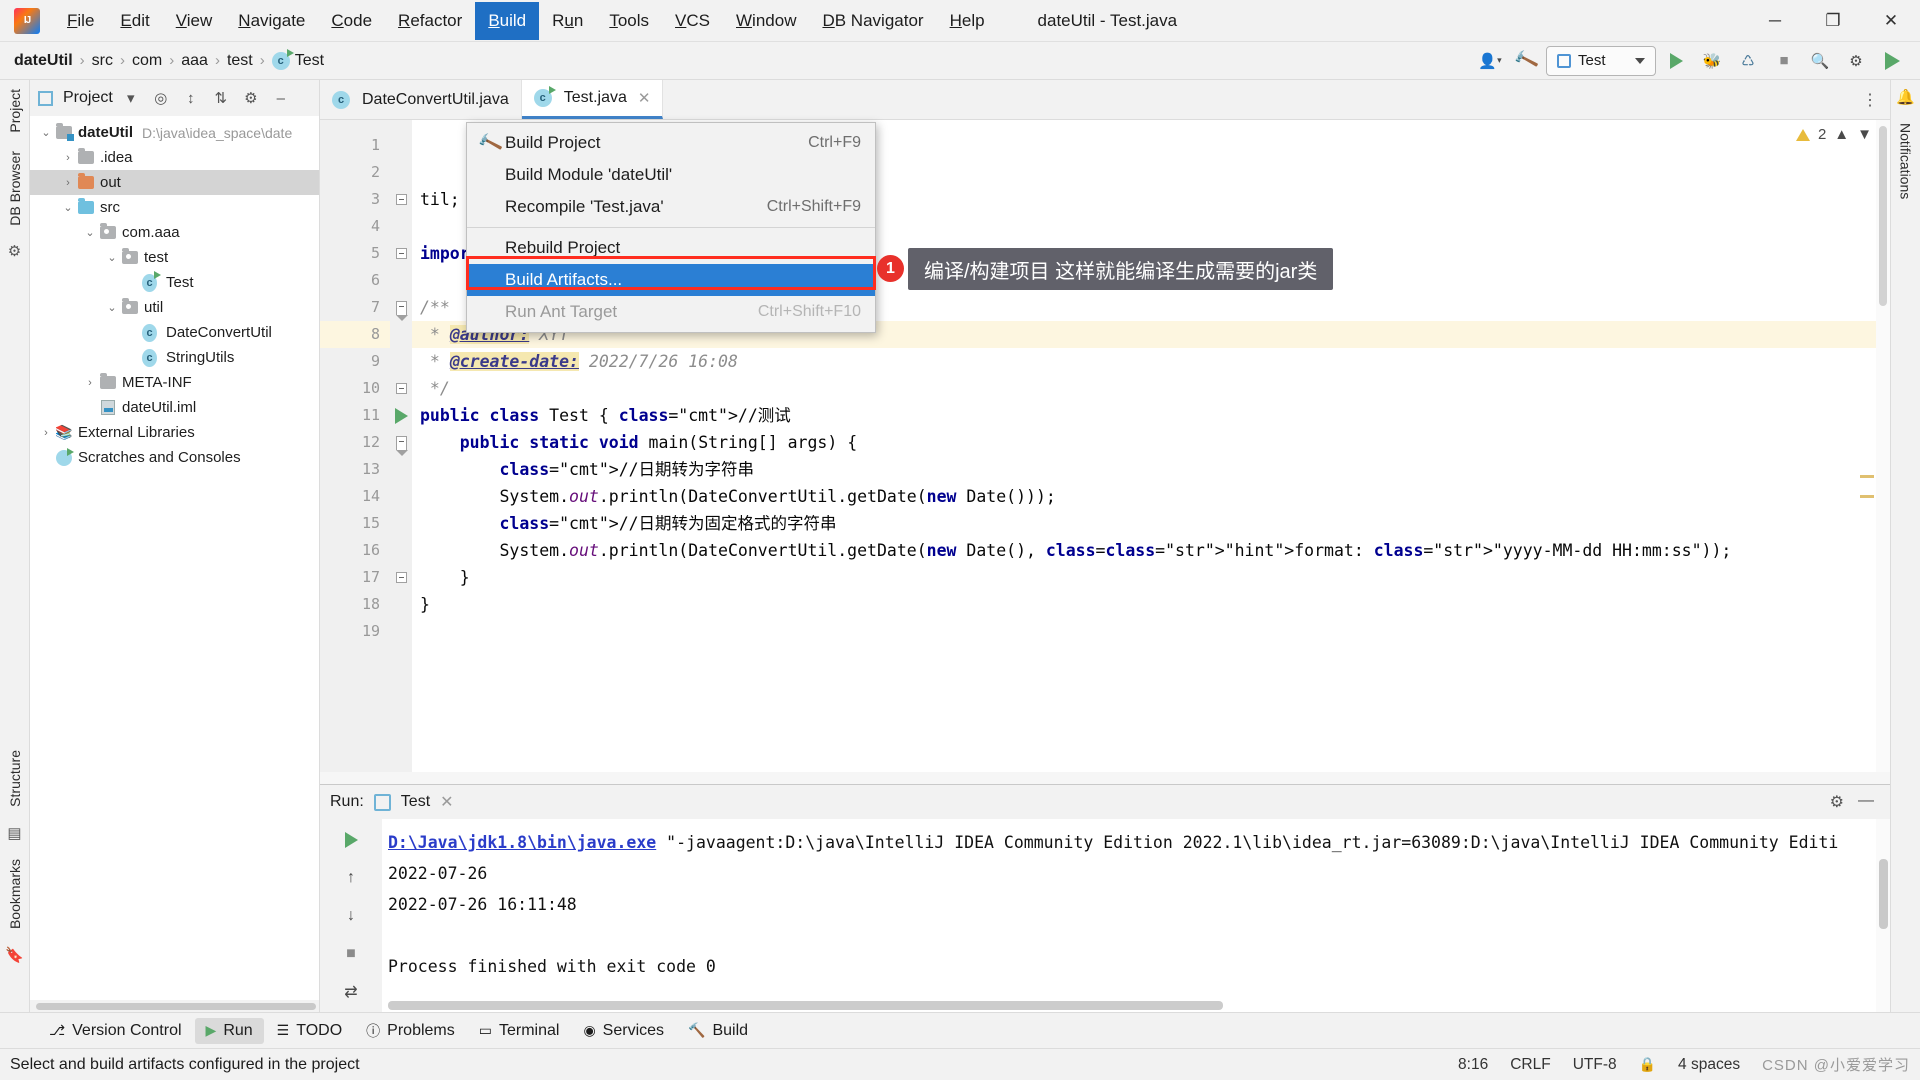  Describe the element at coordinates (766, 21) in the screenshot. I see `menu-window: Window` at that location.